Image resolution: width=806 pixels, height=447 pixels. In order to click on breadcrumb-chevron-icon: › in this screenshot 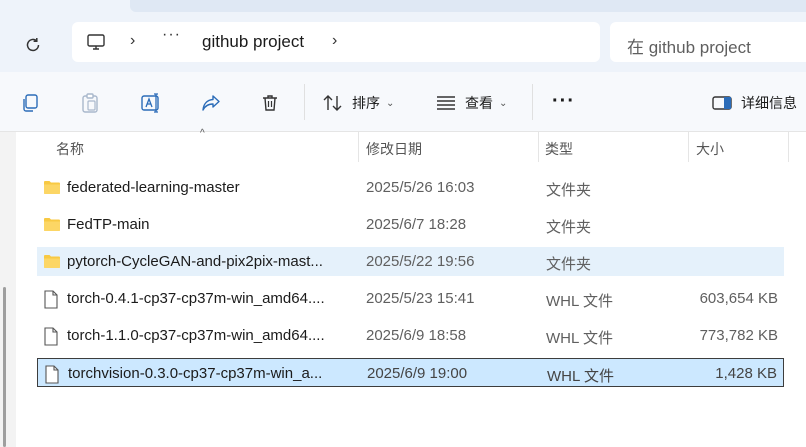, I will do `click(334, 41)`.